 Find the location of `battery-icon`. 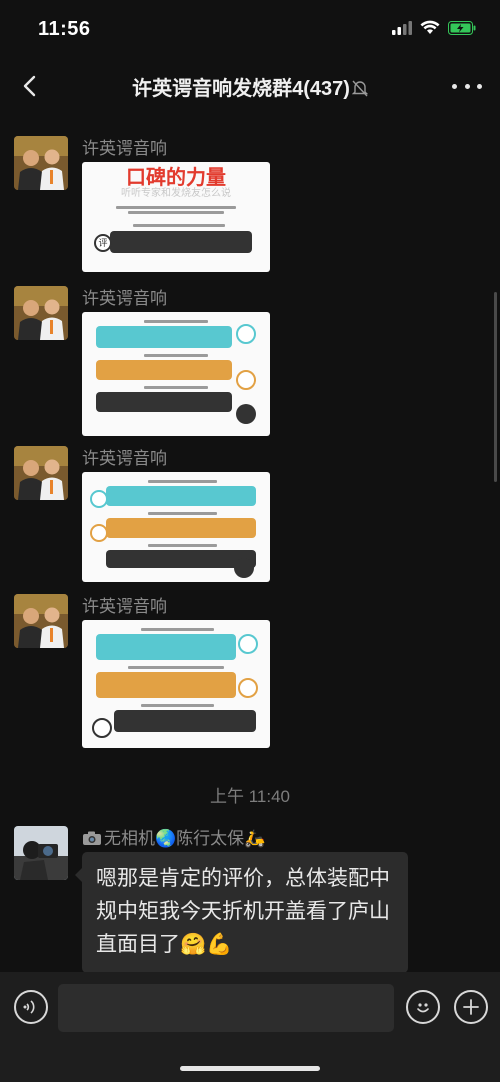

battery-icon is located at coordinates (462, 27).